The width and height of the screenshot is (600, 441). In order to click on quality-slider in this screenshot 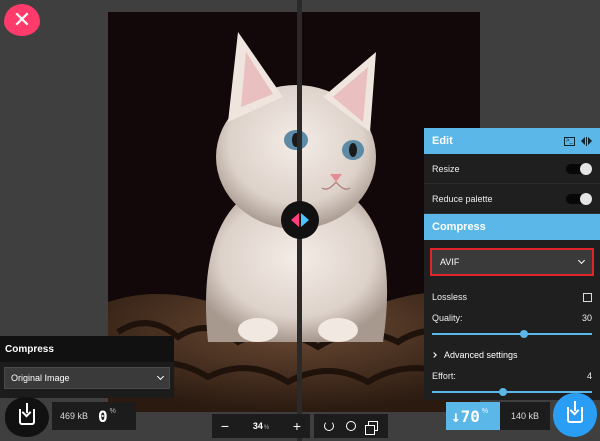, I will do `click(512, 334)`.